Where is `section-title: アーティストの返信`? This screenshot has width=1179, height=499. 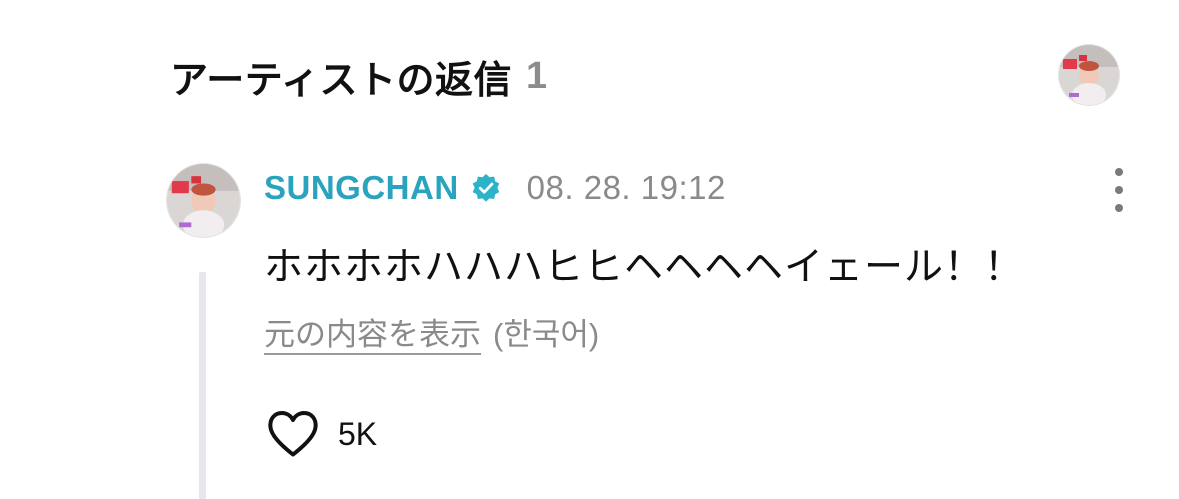 section-title: アーティストの返信 is located at coordinates (341, 80).